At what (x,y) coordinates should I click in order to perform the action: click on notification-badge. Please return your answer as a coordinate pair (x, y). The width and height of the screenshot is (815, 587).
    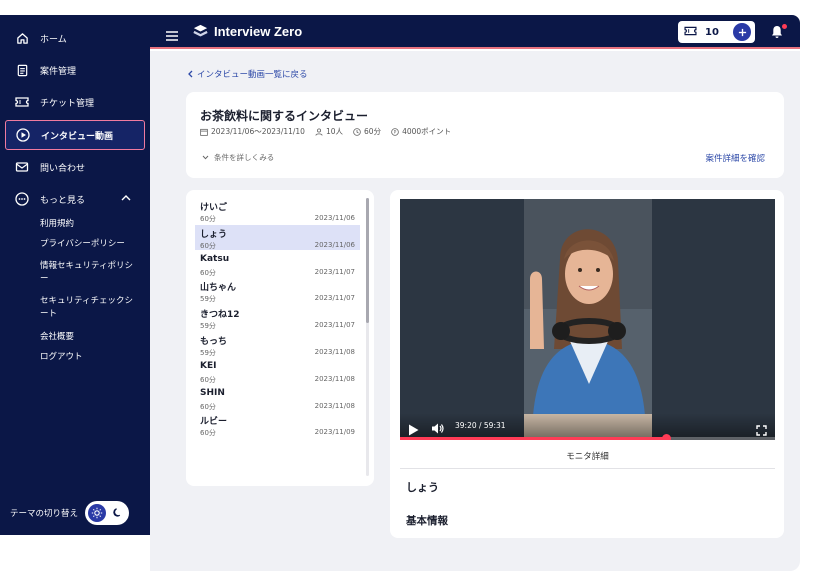
    Looking at the image, I should click on (784, 26).